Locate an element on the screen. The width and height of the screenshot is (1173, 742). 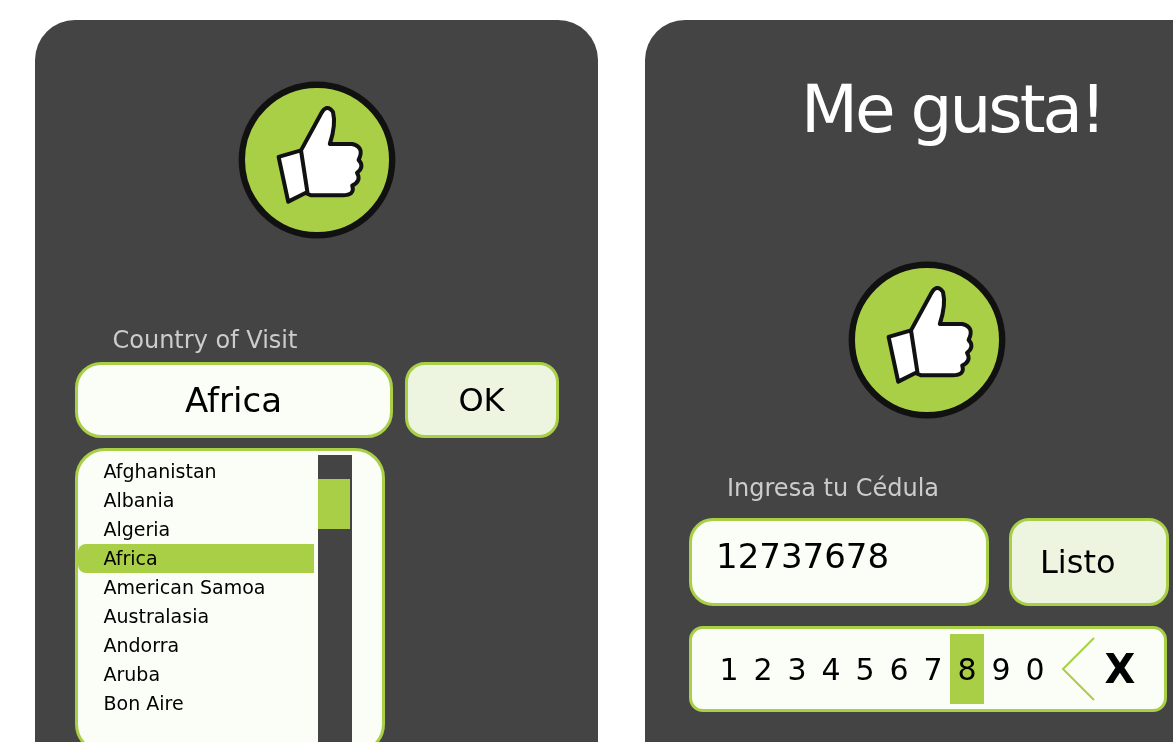
scrollbar is located at coordinates (334, 598).